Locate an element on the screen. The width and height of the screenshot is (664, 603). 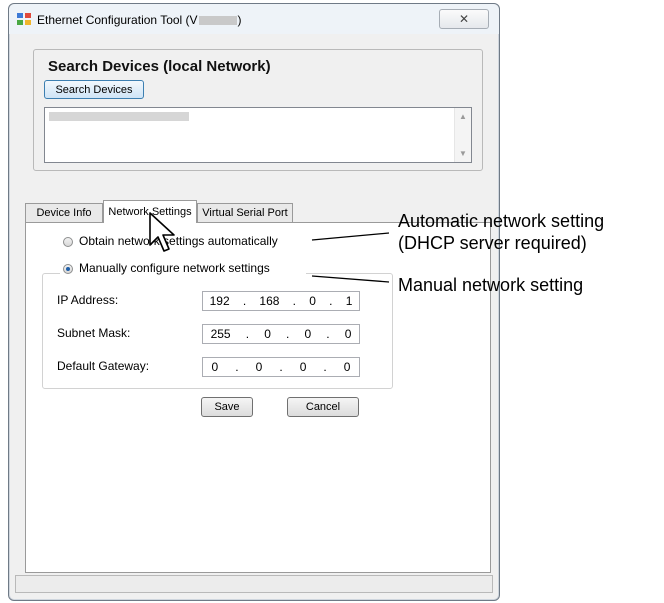
callout-lines is located at coordinates (350, 257).